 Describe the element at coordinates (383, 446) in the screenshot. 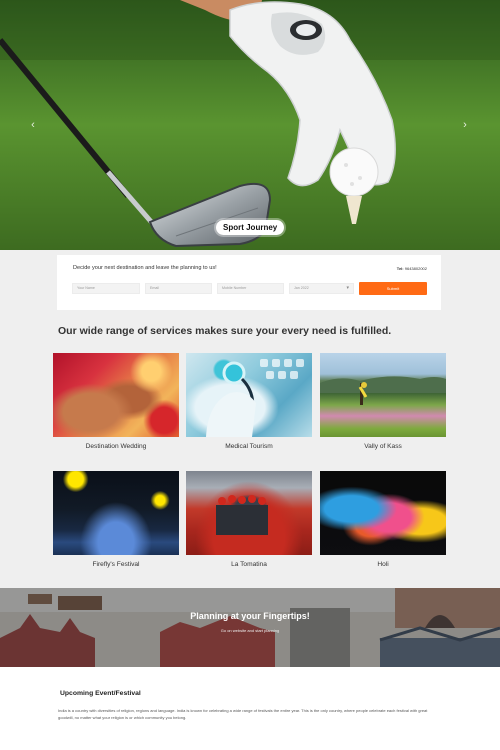

I see `service-card-label: Vally of Kass` at that location.